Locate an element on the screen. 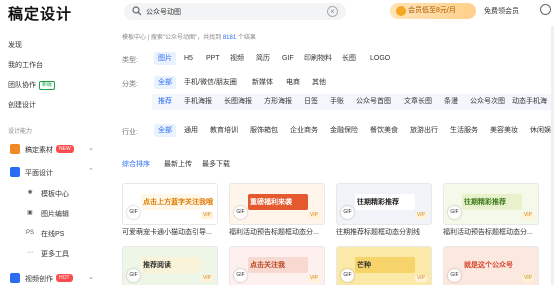 The height and width of the screenshot is (285, 554). material-icon is located at coordinates (15, 149).